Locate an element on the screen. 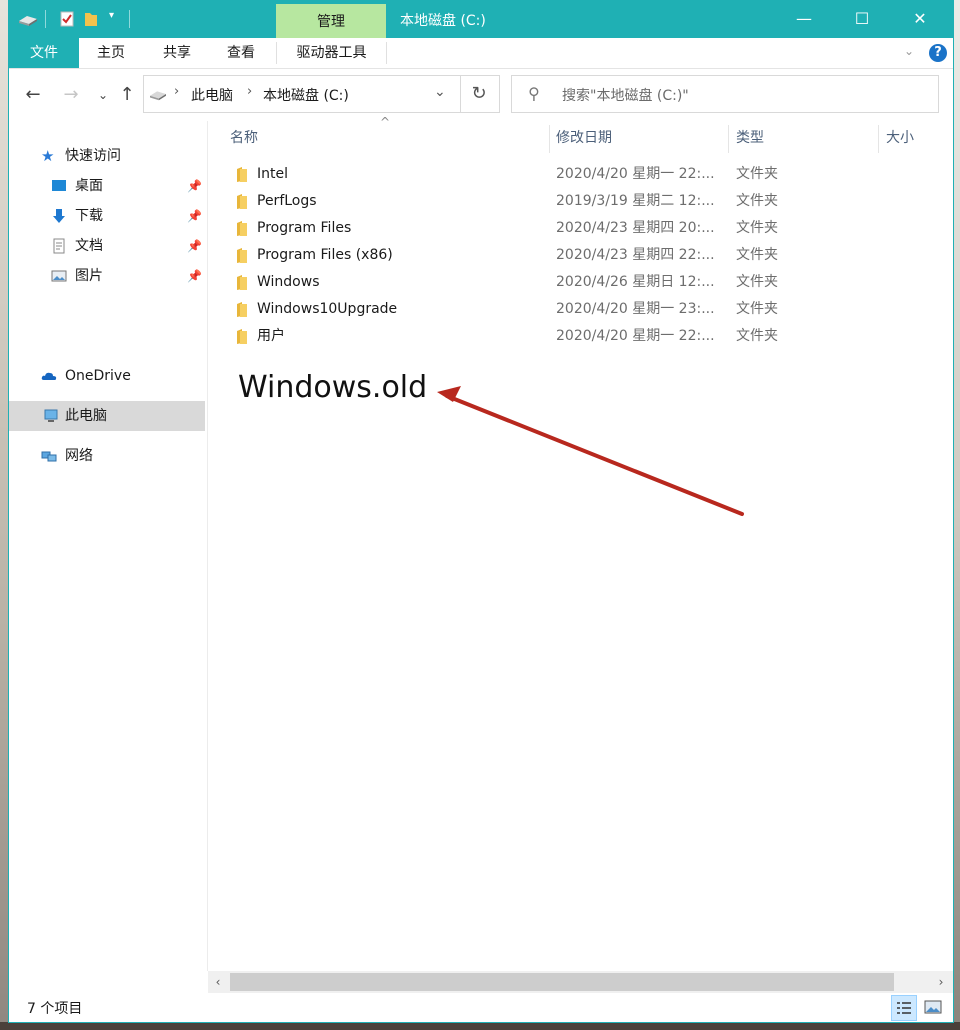 The image size is (960, 1030). maximize-button: ☐ is located at coordinates (862, 19).